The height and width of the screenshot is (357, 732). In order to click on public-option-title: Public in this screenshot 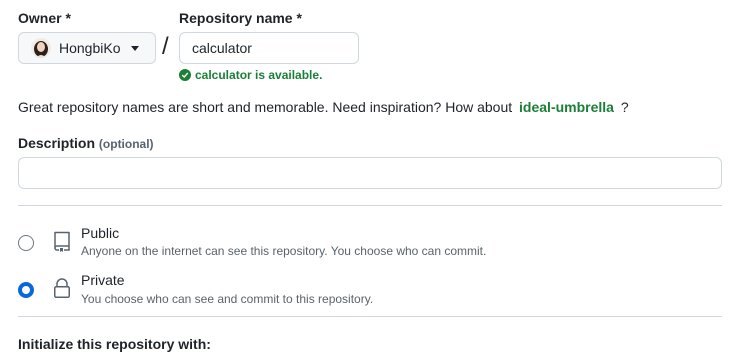, I will do `click(100, 233)`.